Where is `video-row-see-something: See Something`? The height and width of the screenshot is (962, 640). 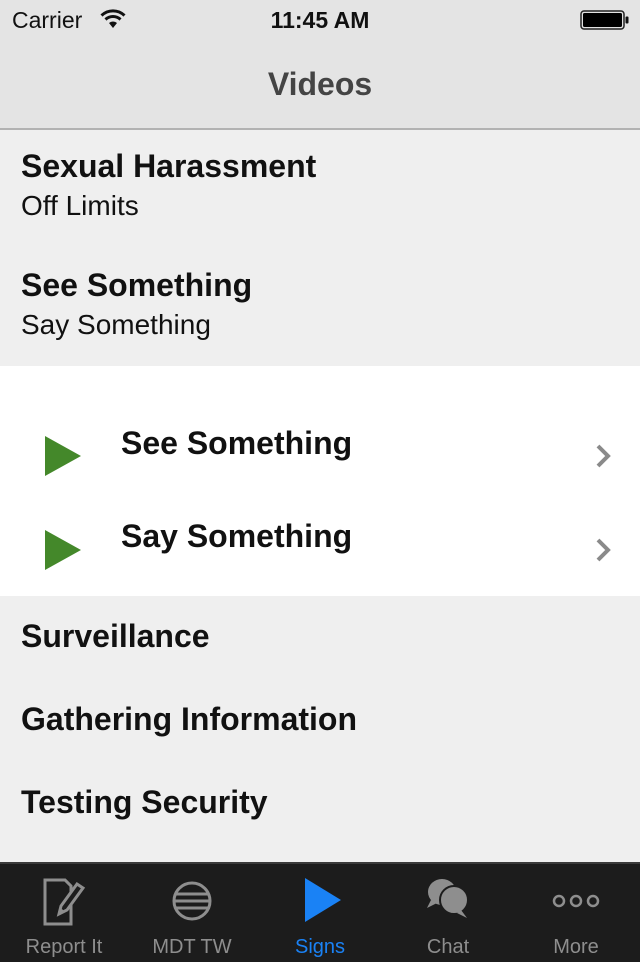
video-row-see-something: See Something is located at coordinates (320, 453).